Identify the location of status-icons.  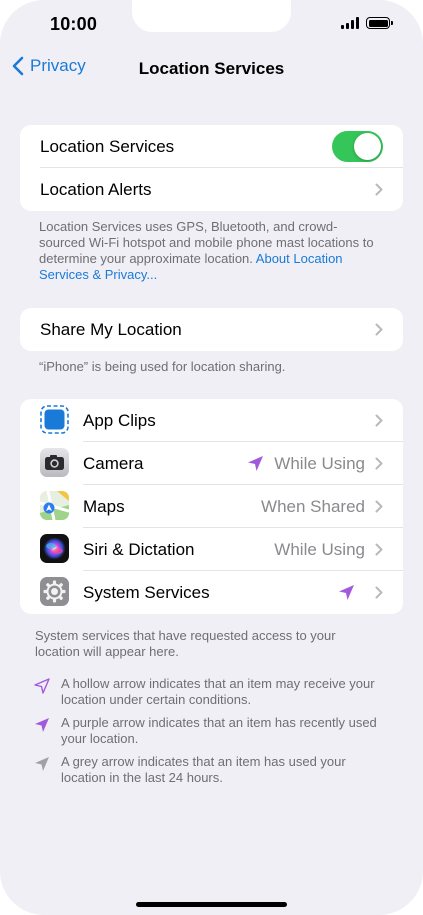
(367, 23).